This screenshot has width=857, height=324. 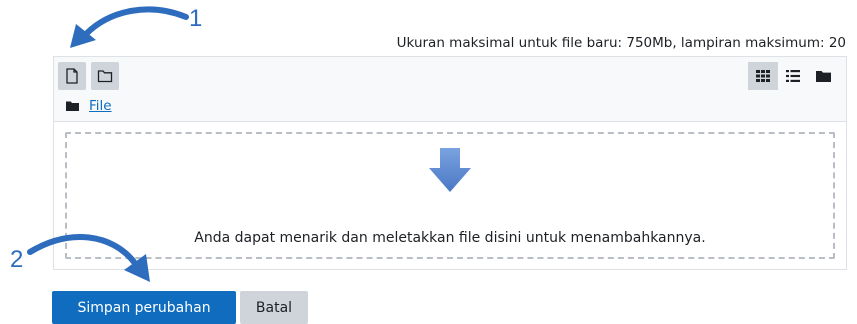 I want to click on view-switcher, so click(x=793, y=76).